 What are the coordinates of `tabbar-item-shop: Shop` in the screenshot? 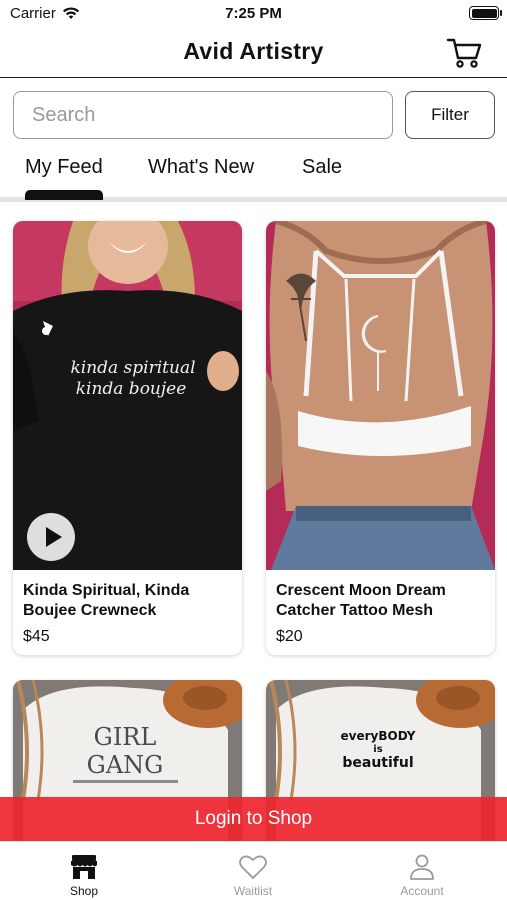 It's located at (84, 871).